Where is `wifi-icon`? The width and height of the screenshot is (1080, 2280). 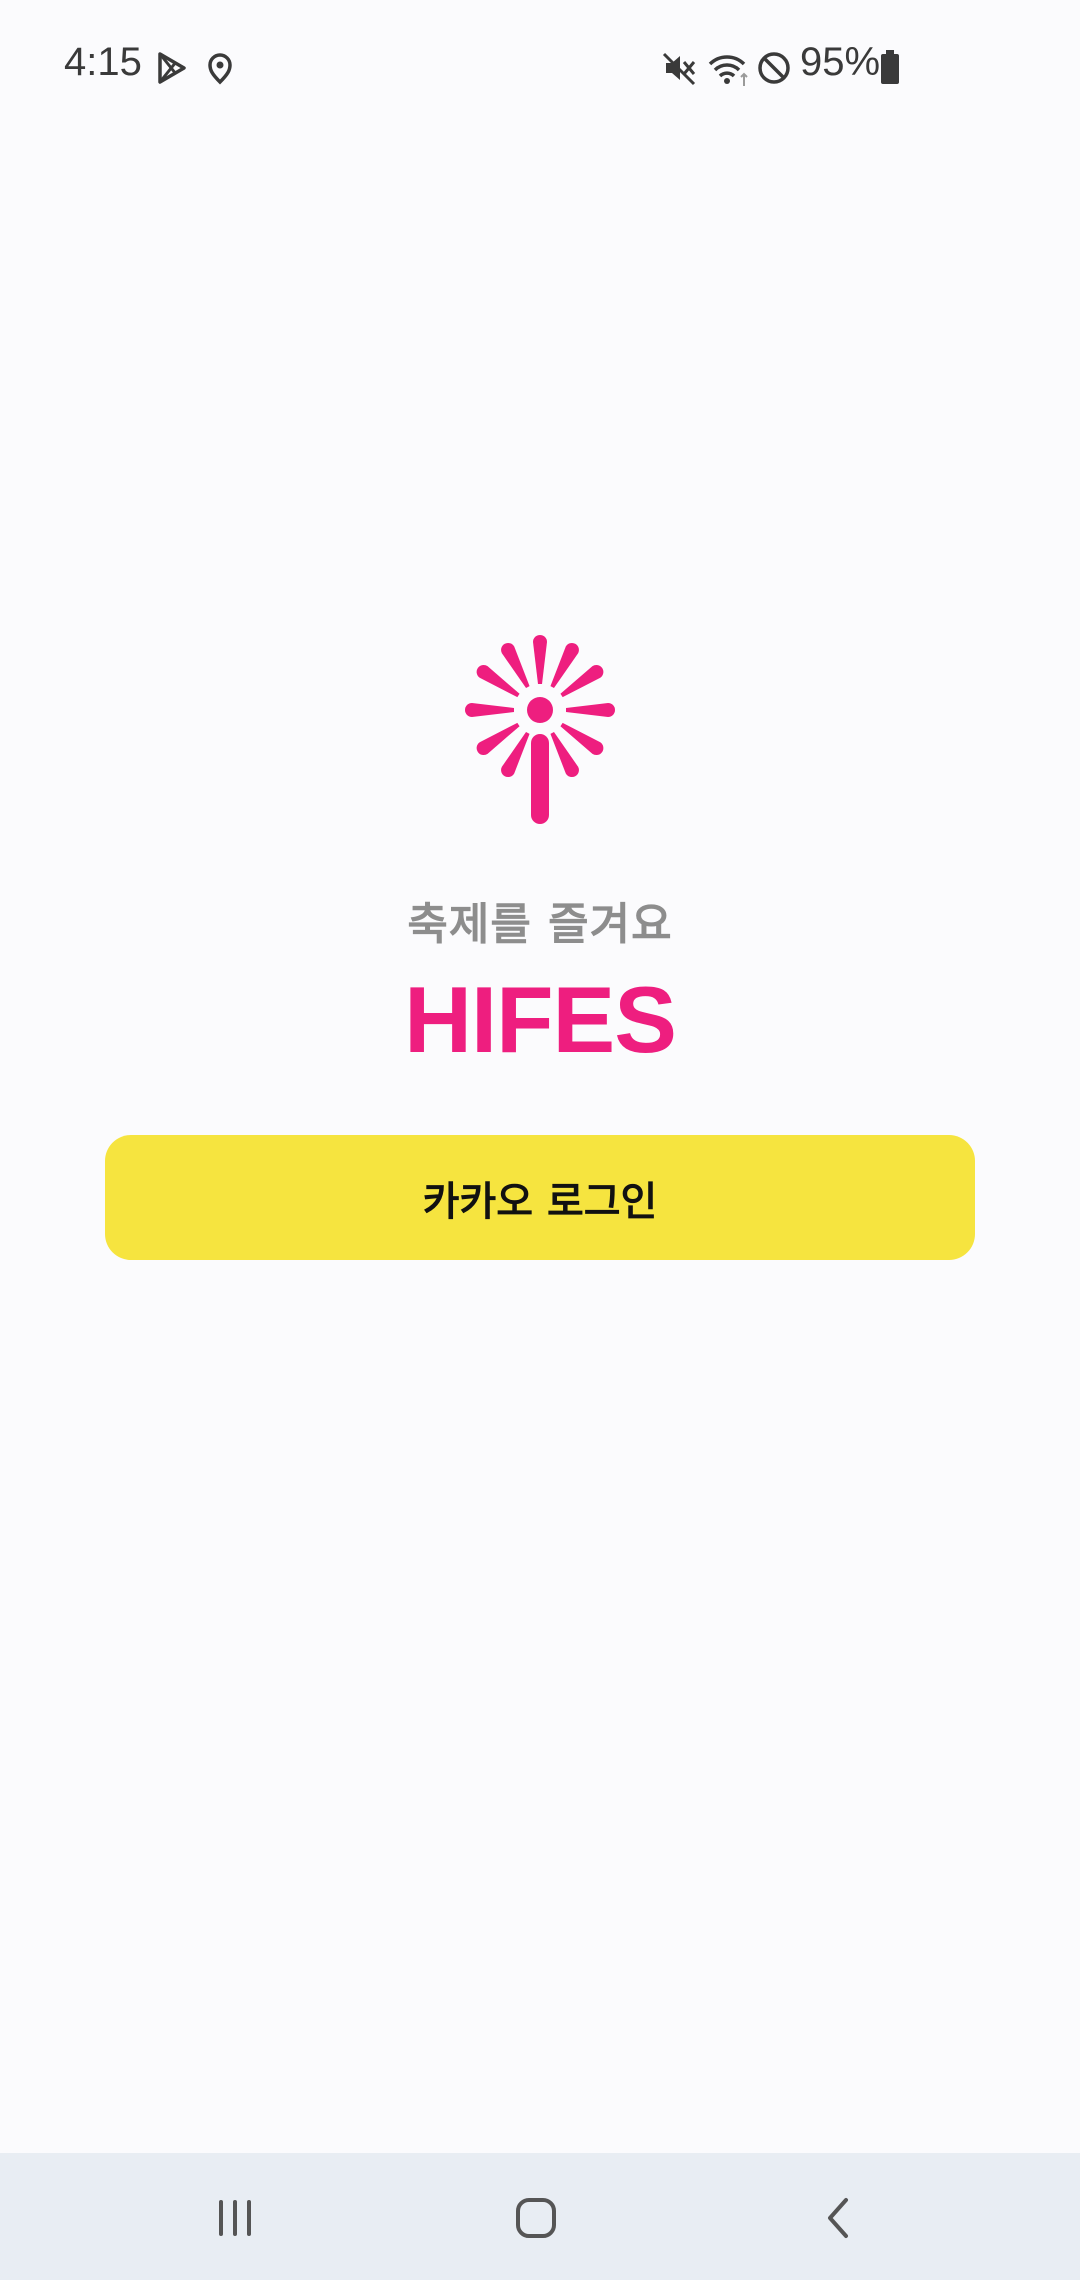
wifi-icon is located at coordinates (729, 68).